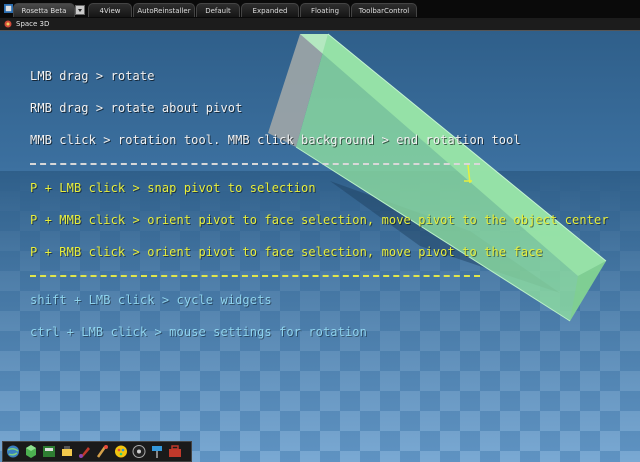  I want to click on viewport-space-icon, so click(8, 24).